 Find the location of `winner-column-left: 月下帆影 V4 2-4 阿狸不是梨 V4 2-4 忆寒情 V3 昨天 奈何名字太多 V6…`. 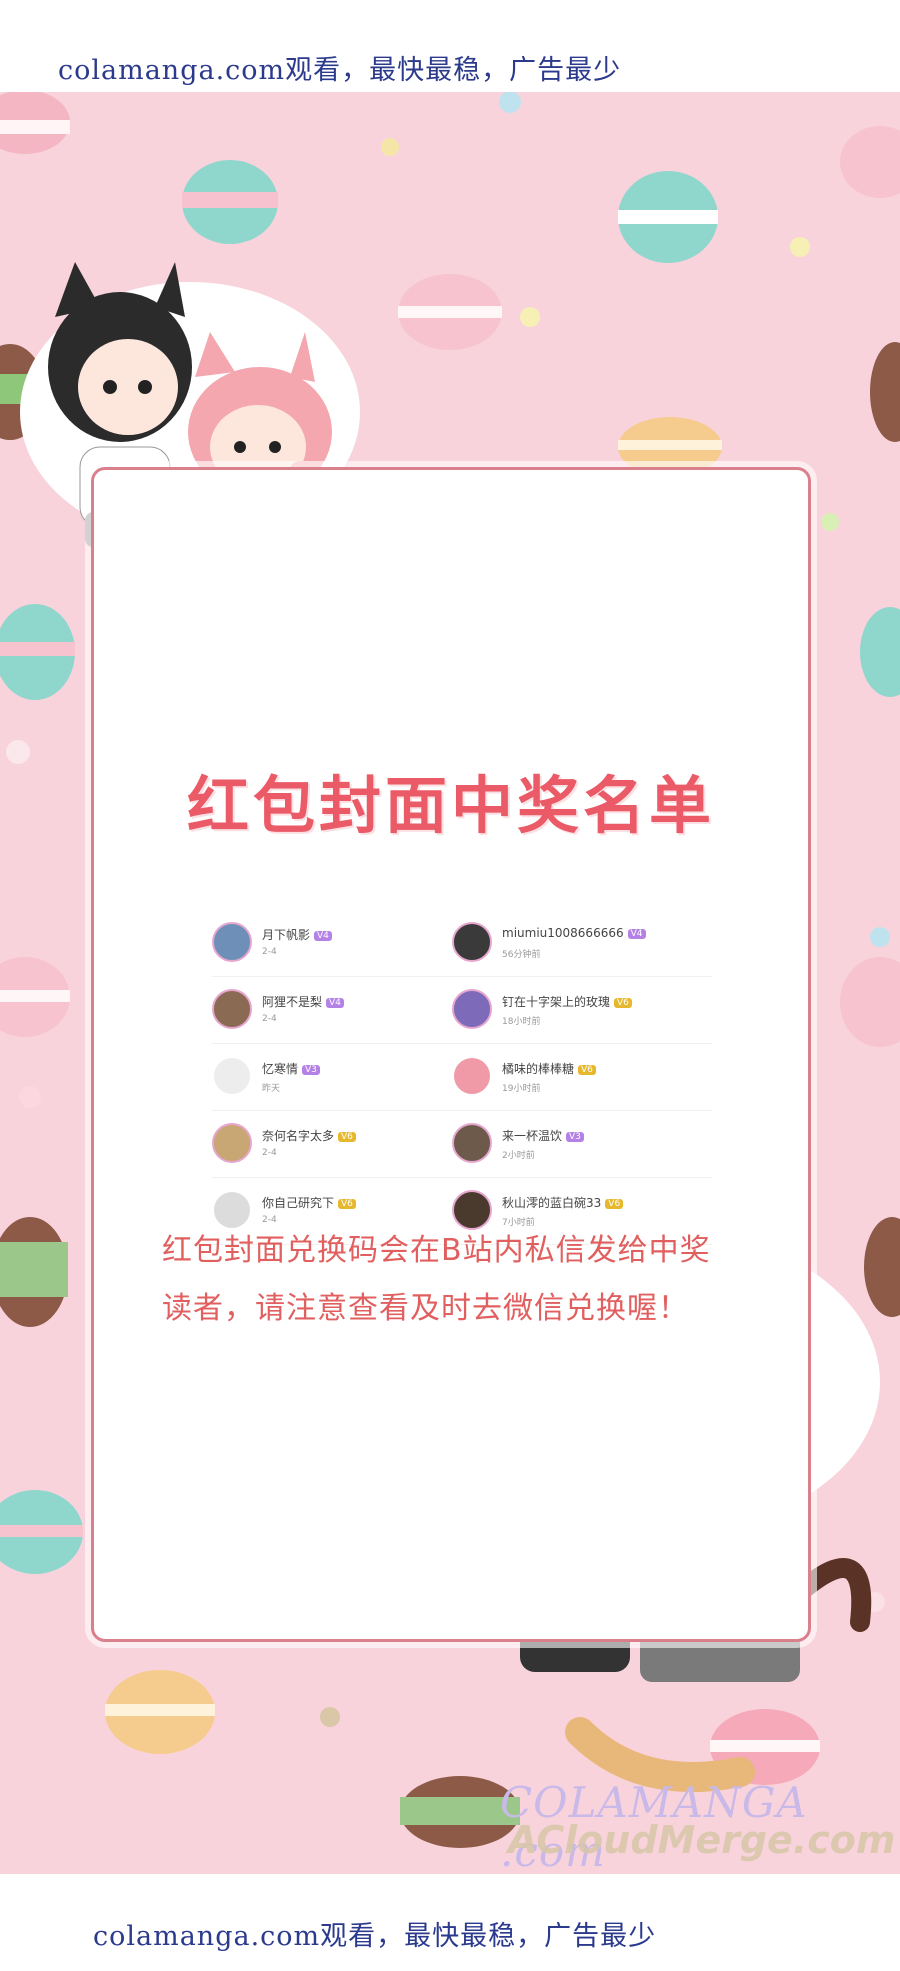

winner-column-left: 月下帆影 V4 2-4 阿狸不是梨 V4 2-4 忆寒情 V3 昨天 奈何名字太多 V6… is located at coordinates (342, 1077).